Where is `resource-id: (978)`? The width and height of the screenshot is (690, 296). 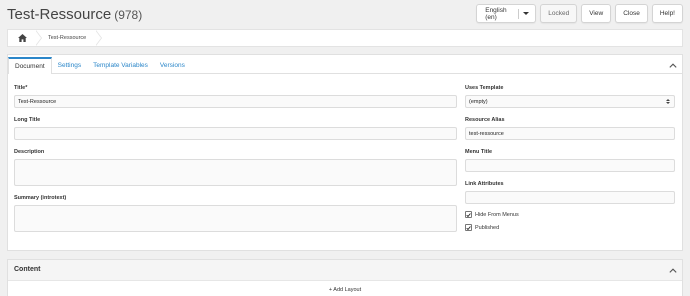
resource-id: (978) is located at coordinates (128, 15).